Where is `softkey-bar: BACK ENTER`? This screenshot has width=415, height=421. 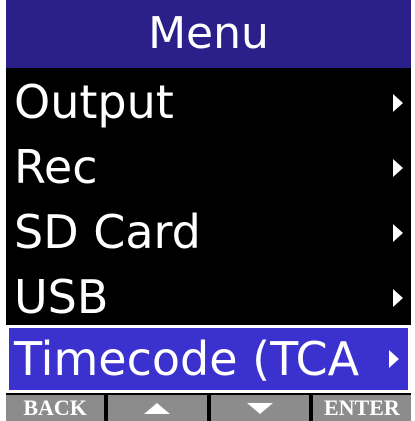 softkey-bar: BACK ENTER is located at coordinates (208, 408).